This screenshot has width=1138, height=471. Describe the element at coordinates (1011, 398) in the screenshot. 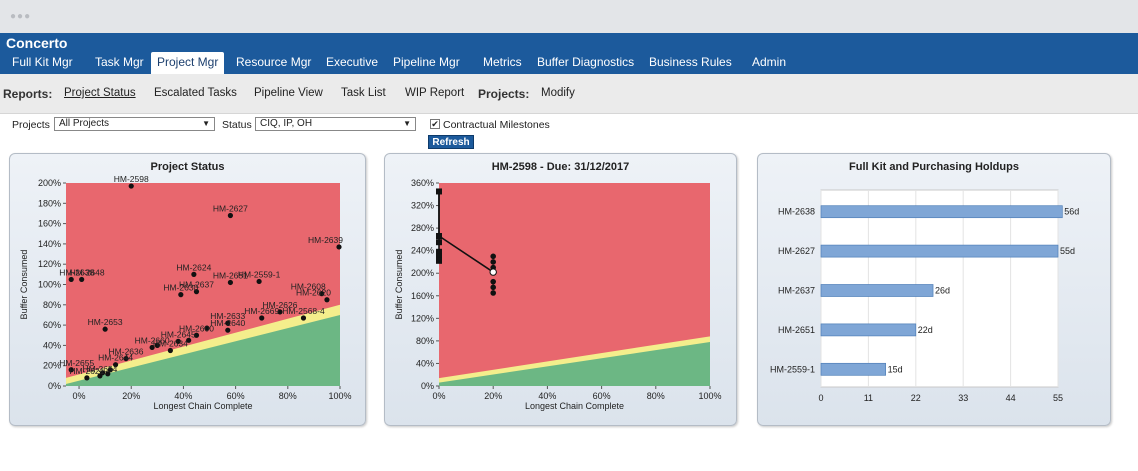

I see `x-tick-label: 44` at that location.